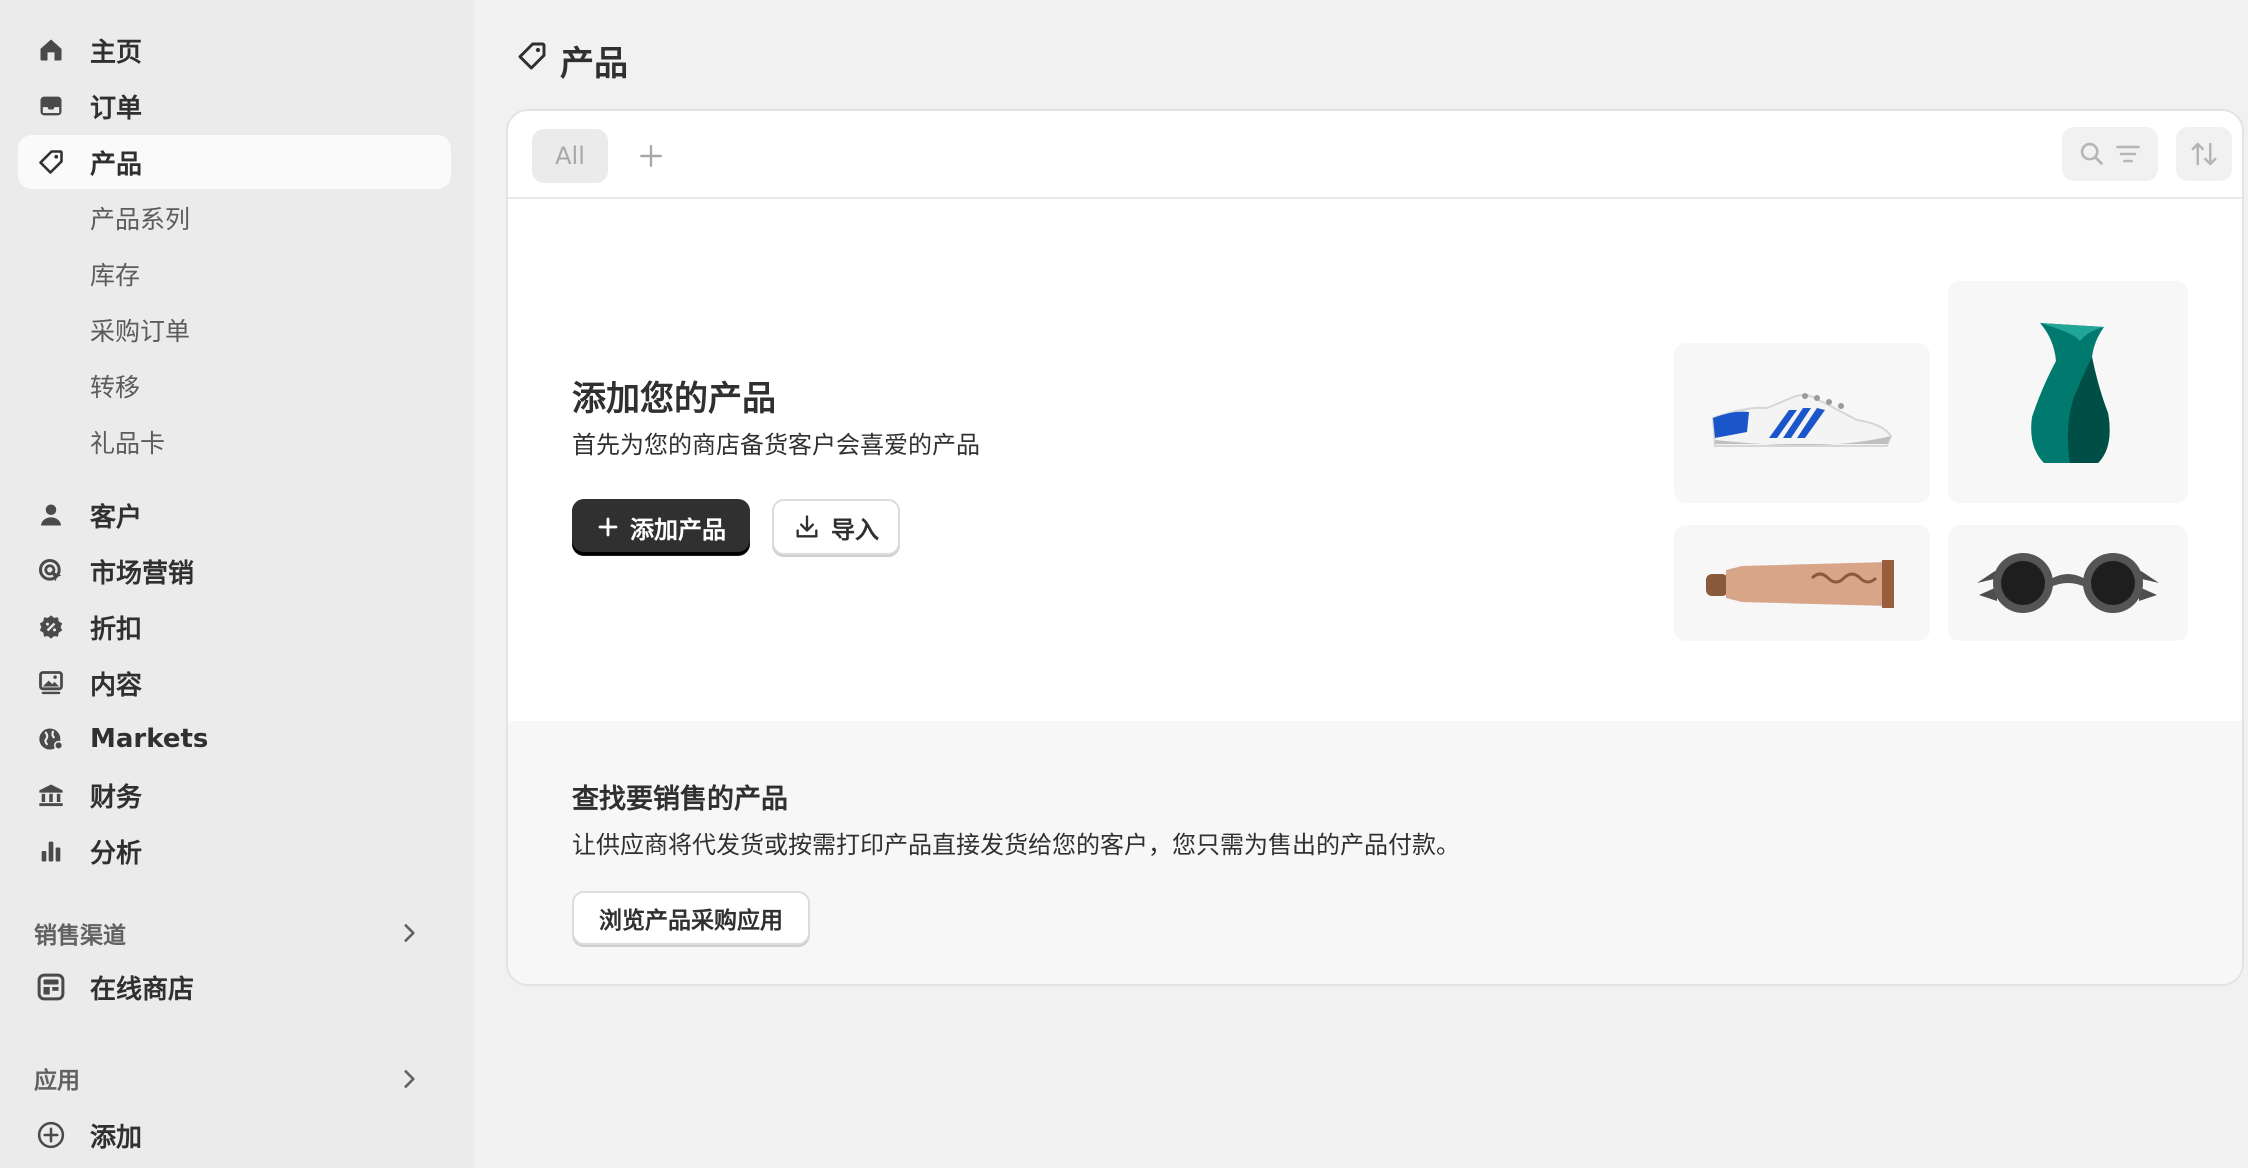 The height and width of the screenshot is (1168, 2248). Describe the element at coordinates (1802, 583) in the screenshot. I see `tube-illustration` at that location.